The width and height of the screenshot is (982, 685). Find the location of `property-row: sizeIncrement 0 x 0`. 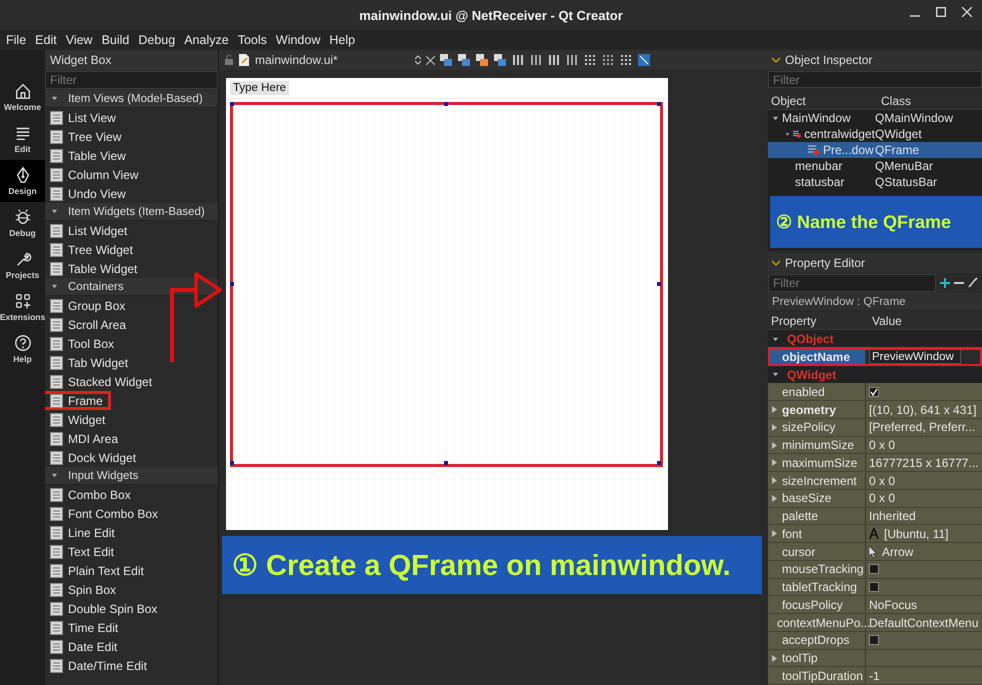

property-row: sizeIncrement 0 x 0 is located at coordinates (875, 481).